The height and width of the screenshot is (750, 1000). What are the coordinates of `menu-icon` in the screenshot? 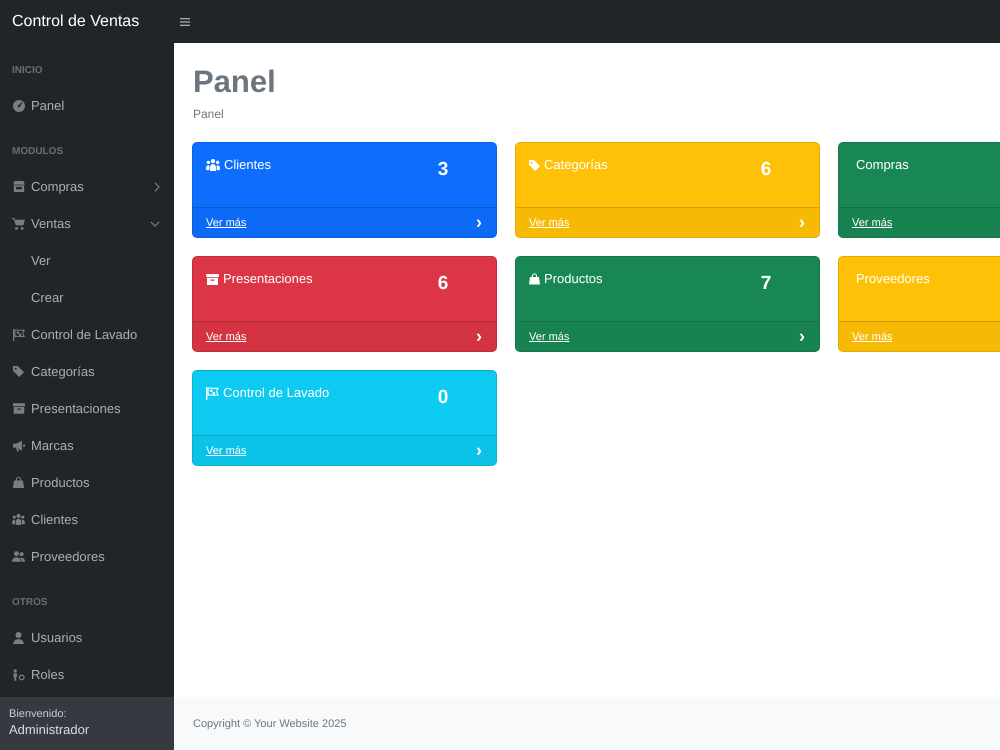 It's located at (185, 22).